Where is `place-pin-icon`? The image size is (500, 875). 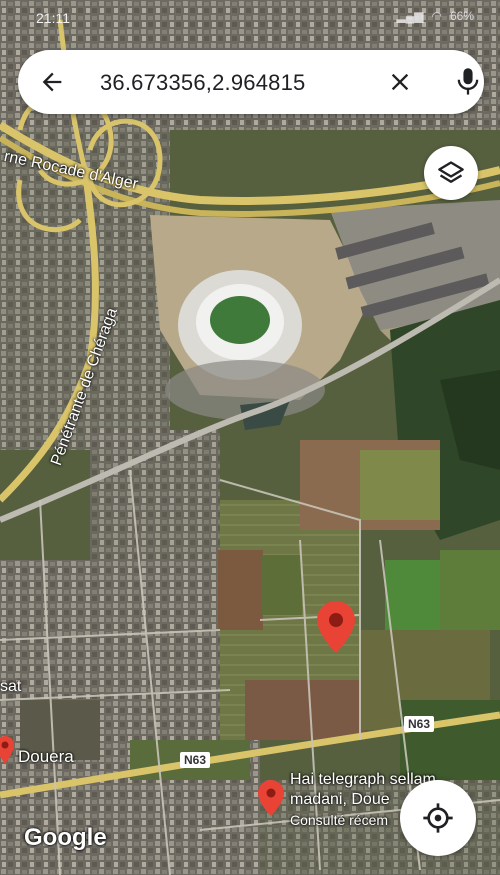 place-pin-icon is located at coordinates (7, 750).